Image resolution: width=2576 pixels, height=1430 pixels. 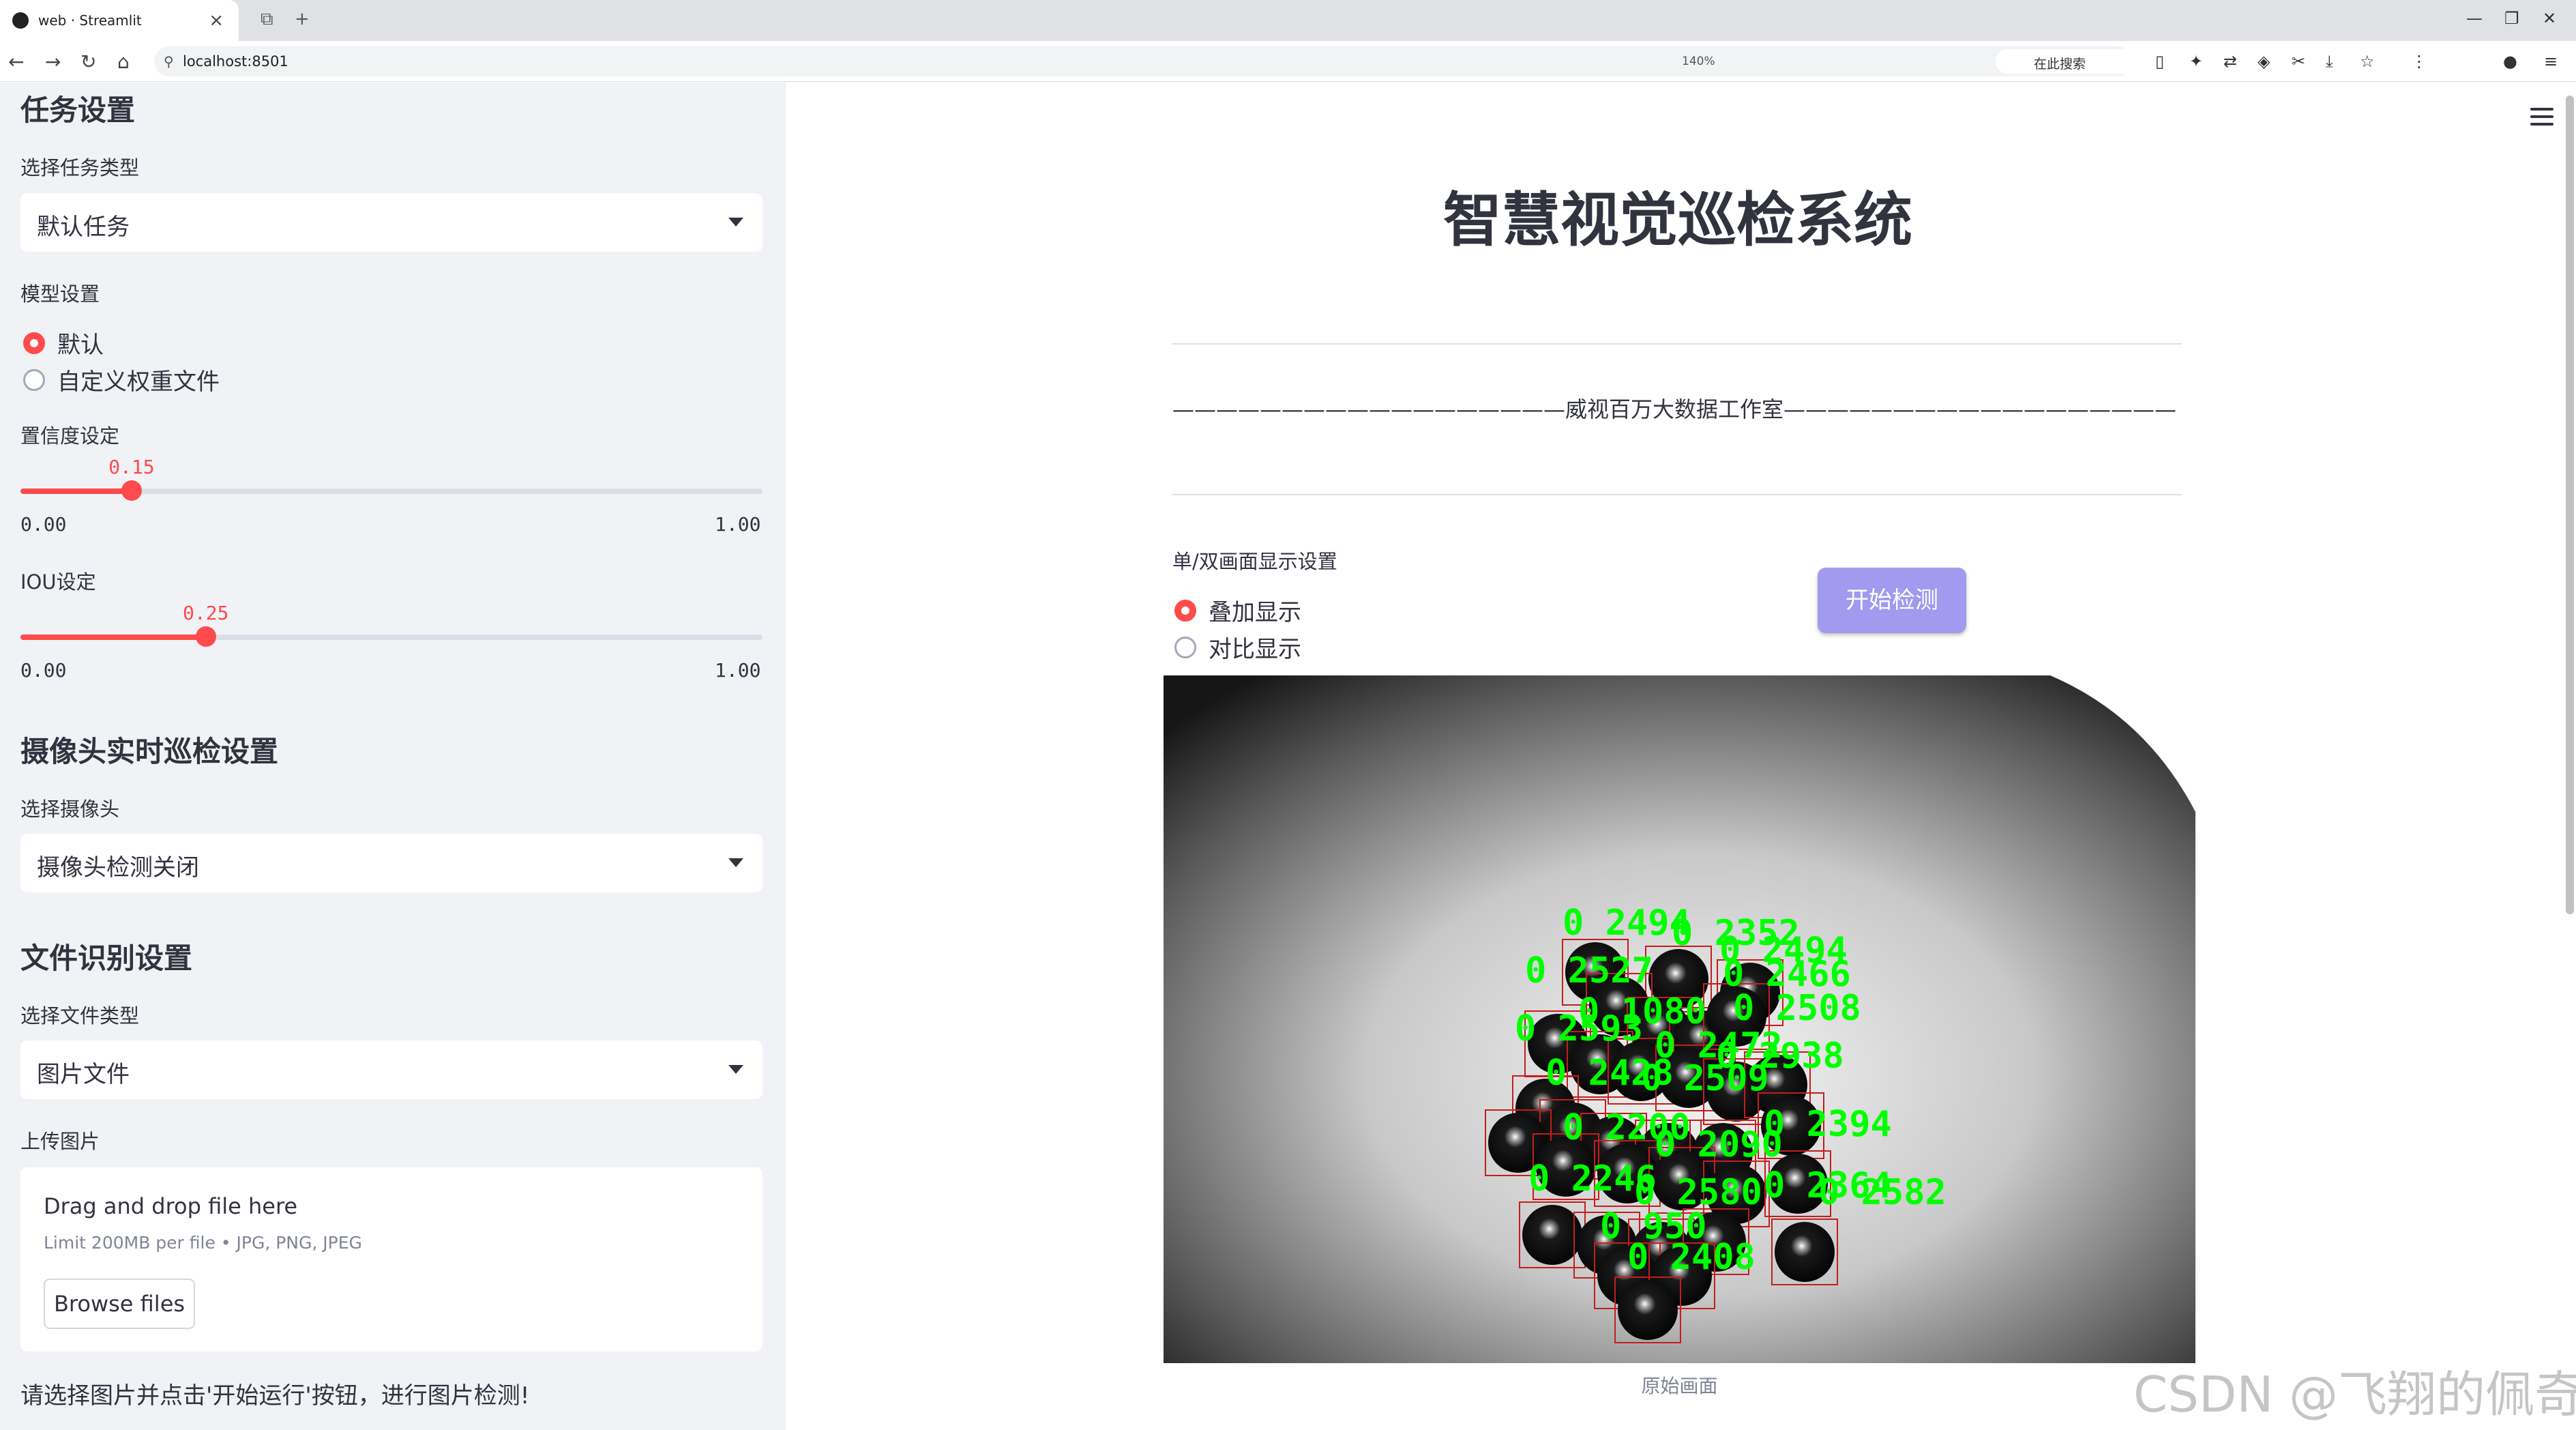 What do you see at coordinates (83, 1075) in the screenshot?
I see `file-type-value: 图片文件` at bounding box center [83, 1075].